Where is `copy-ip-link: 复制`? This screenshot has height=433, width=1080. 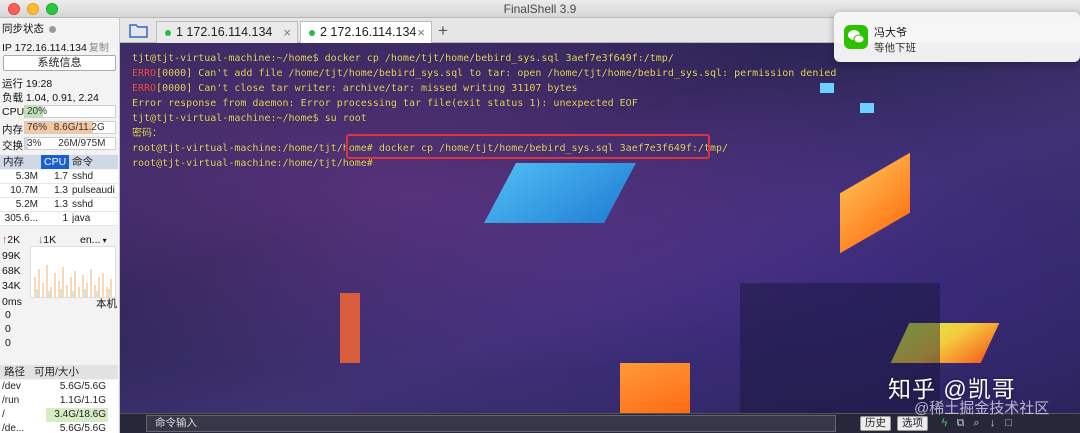
copy-ip-link: 复制 is located at coordinates (99, 48).